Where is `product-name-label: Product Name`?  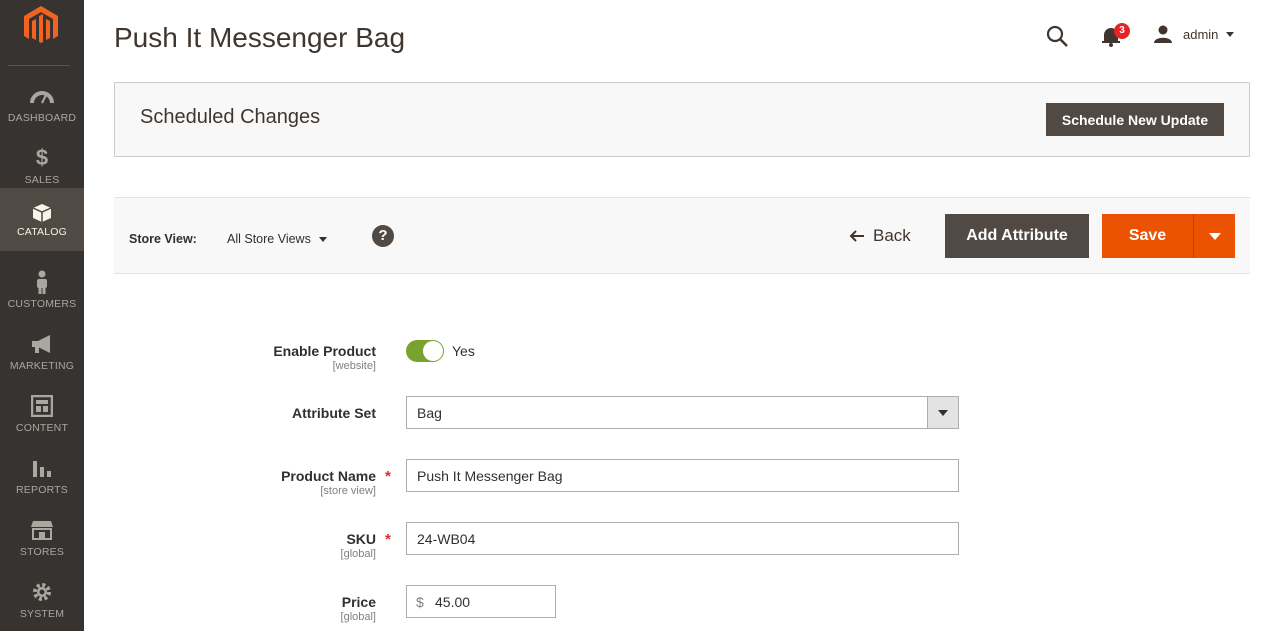
product-name-label: Product Name is located at coordinates (328, 476).